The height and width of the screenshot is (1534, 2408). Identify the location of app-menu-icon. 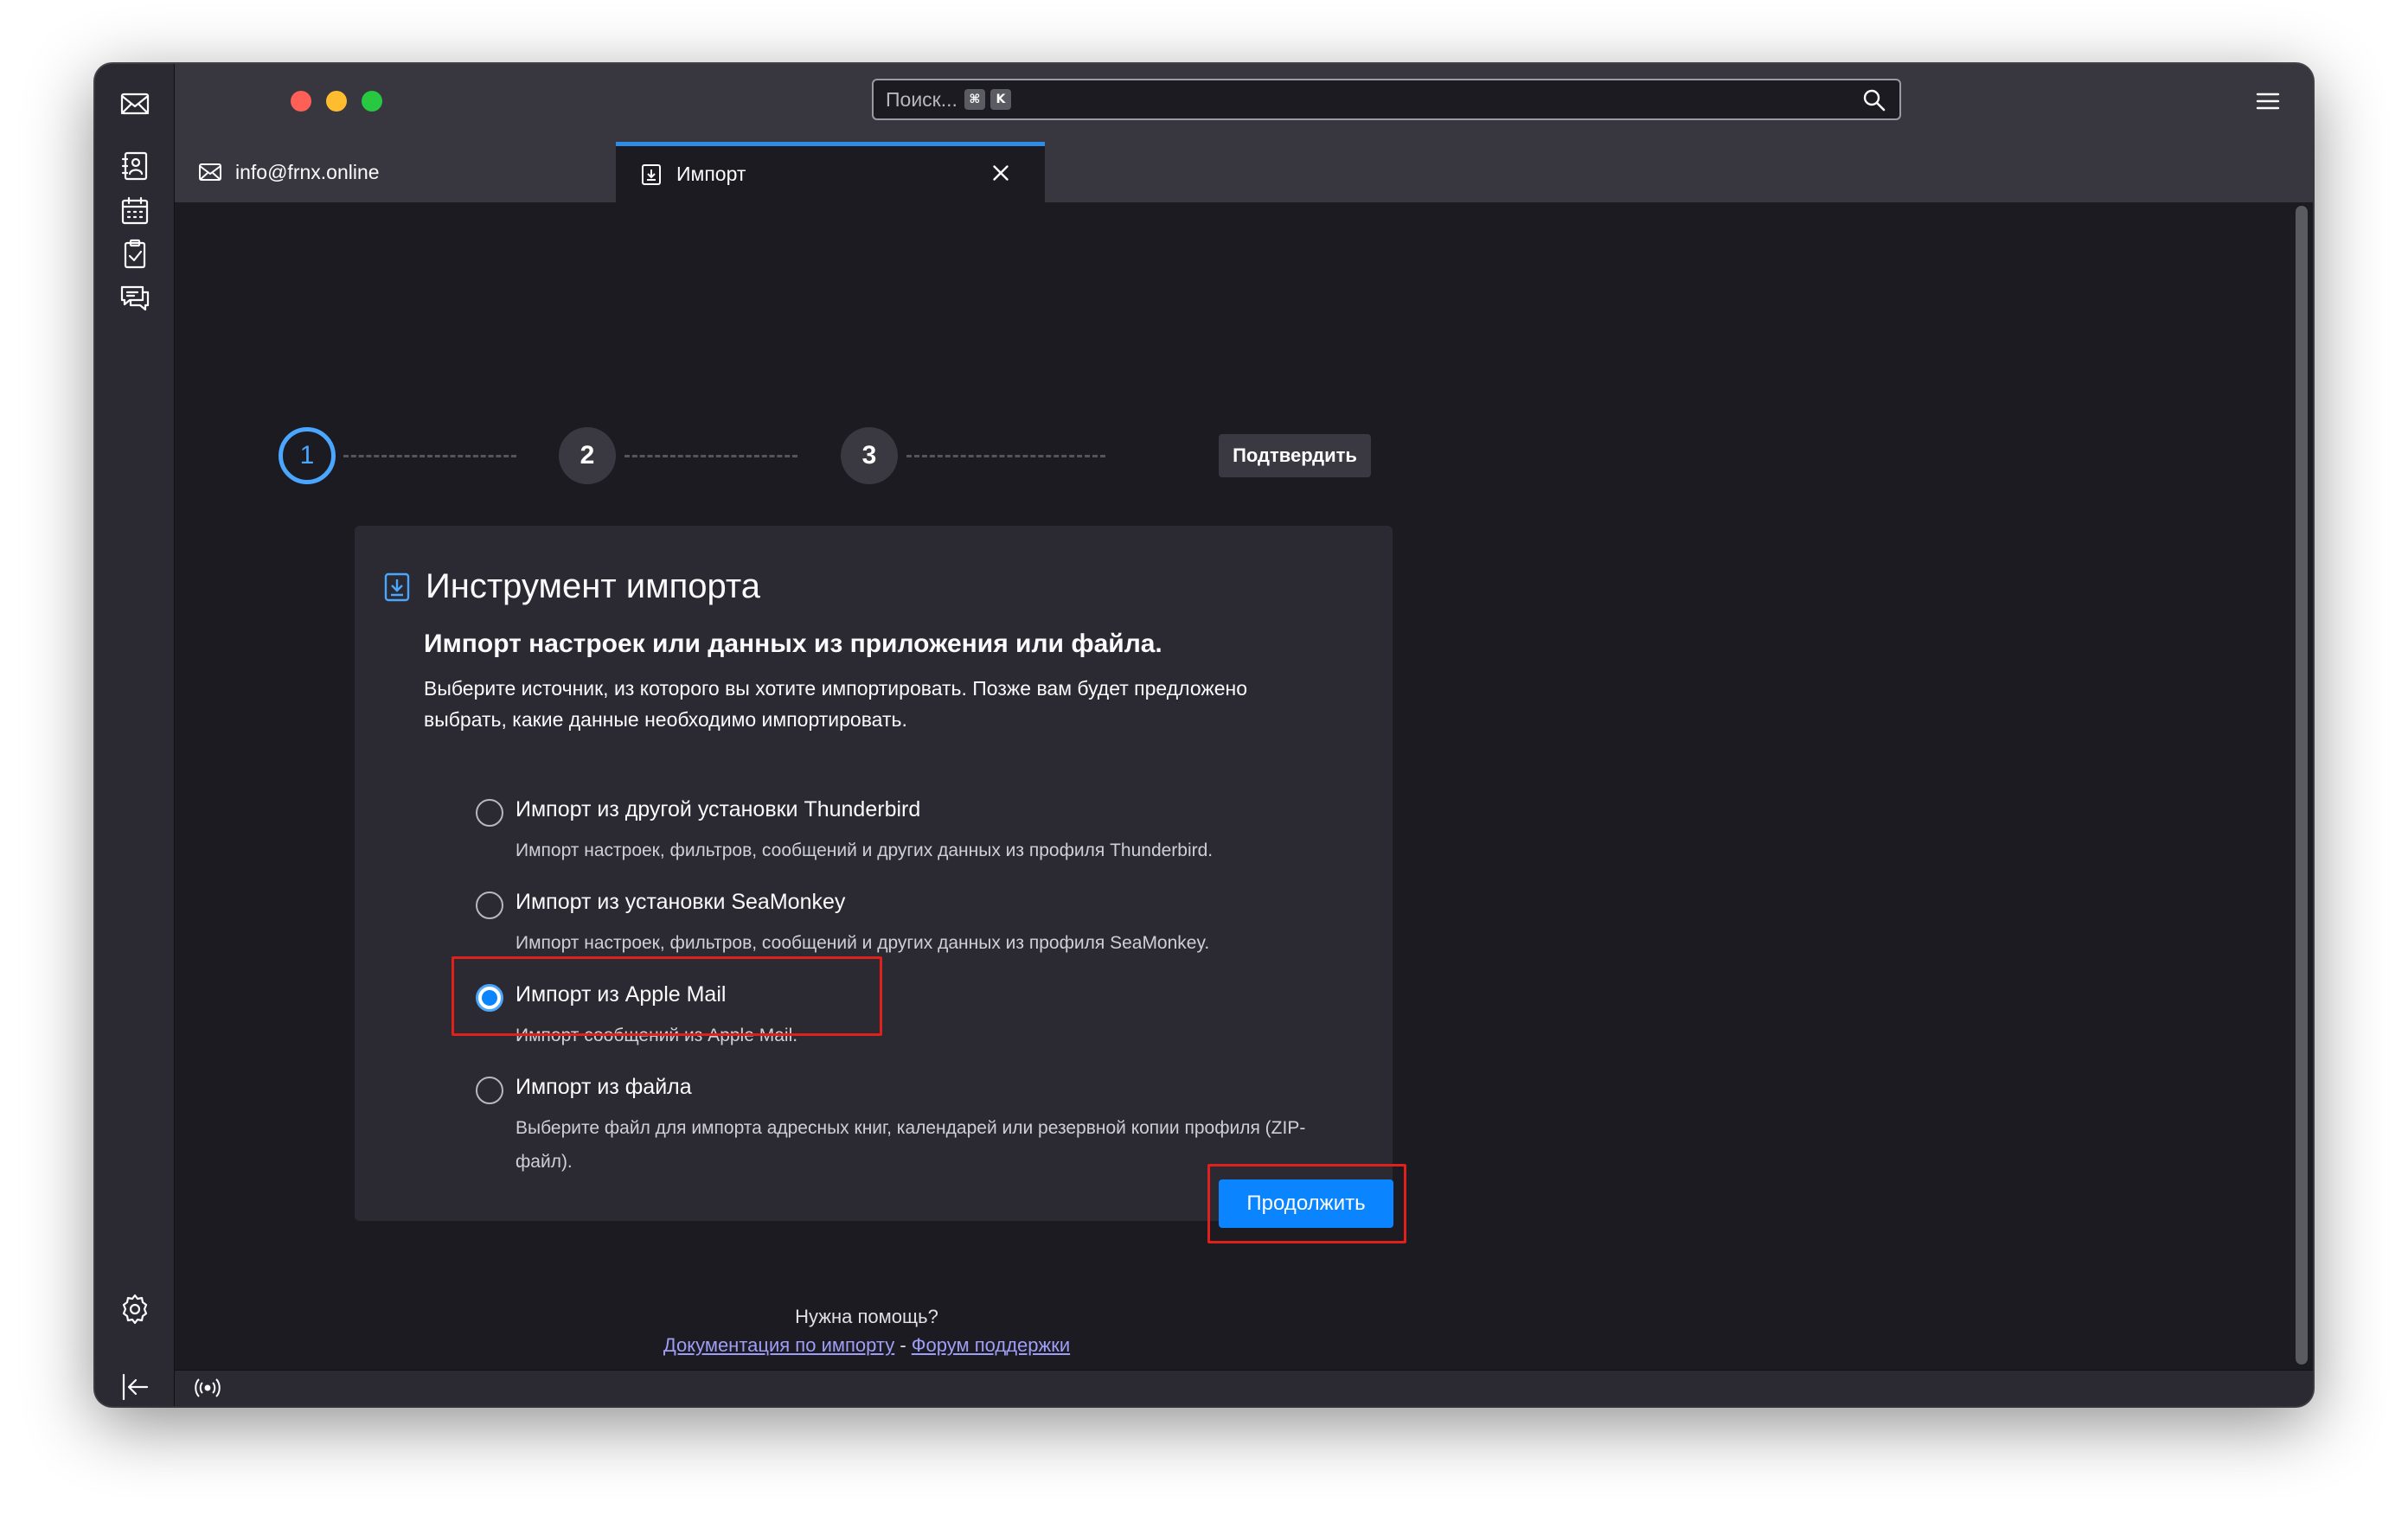
(2268, 101).